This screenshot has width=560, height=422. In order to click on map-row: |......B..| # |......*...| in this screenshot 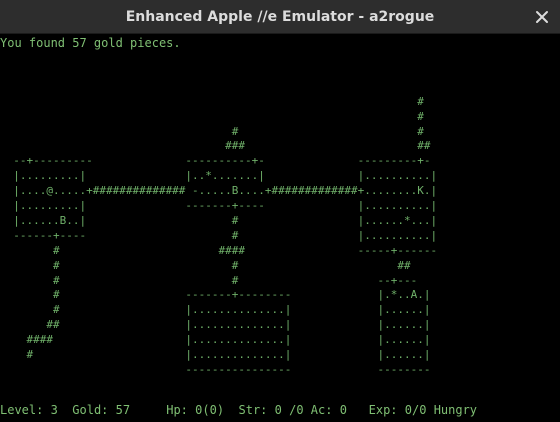, I will do `click(219, 220)`.